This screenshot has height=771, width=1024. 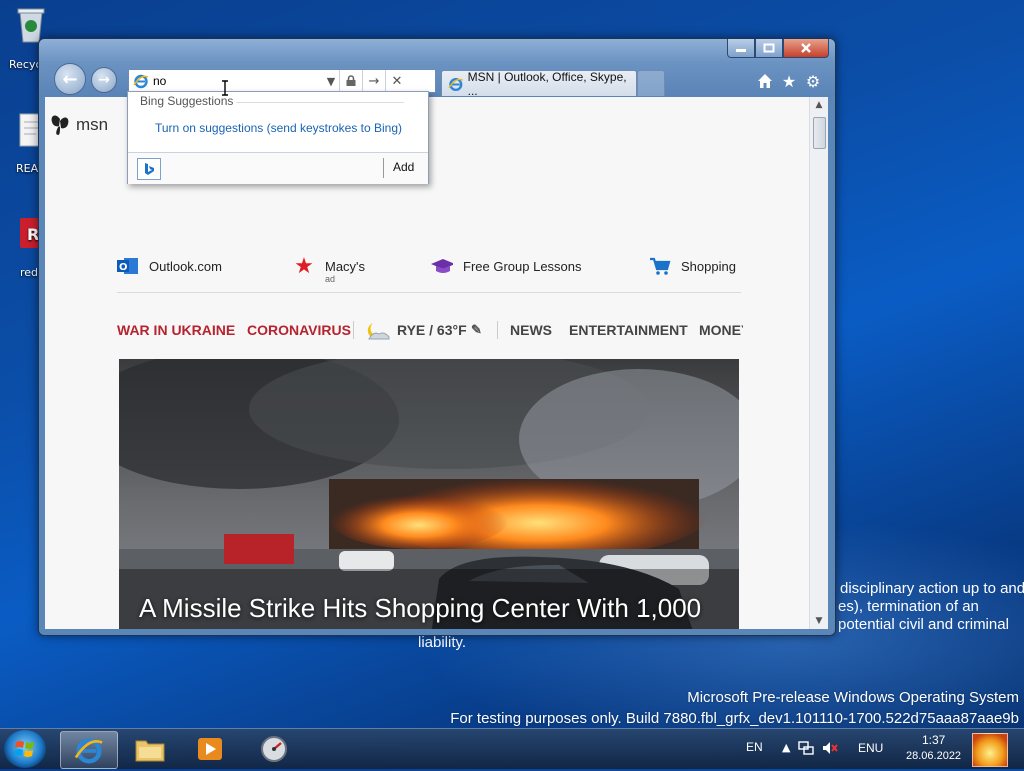 I want to click on close-button, so click(x=806, y=48).